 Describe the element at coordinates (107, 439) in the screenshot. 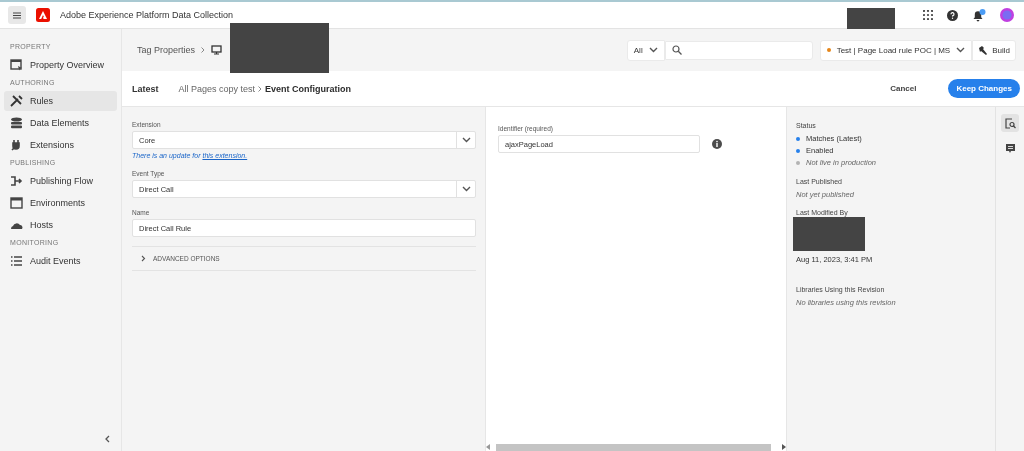

I see `collapse-icon` at that location.